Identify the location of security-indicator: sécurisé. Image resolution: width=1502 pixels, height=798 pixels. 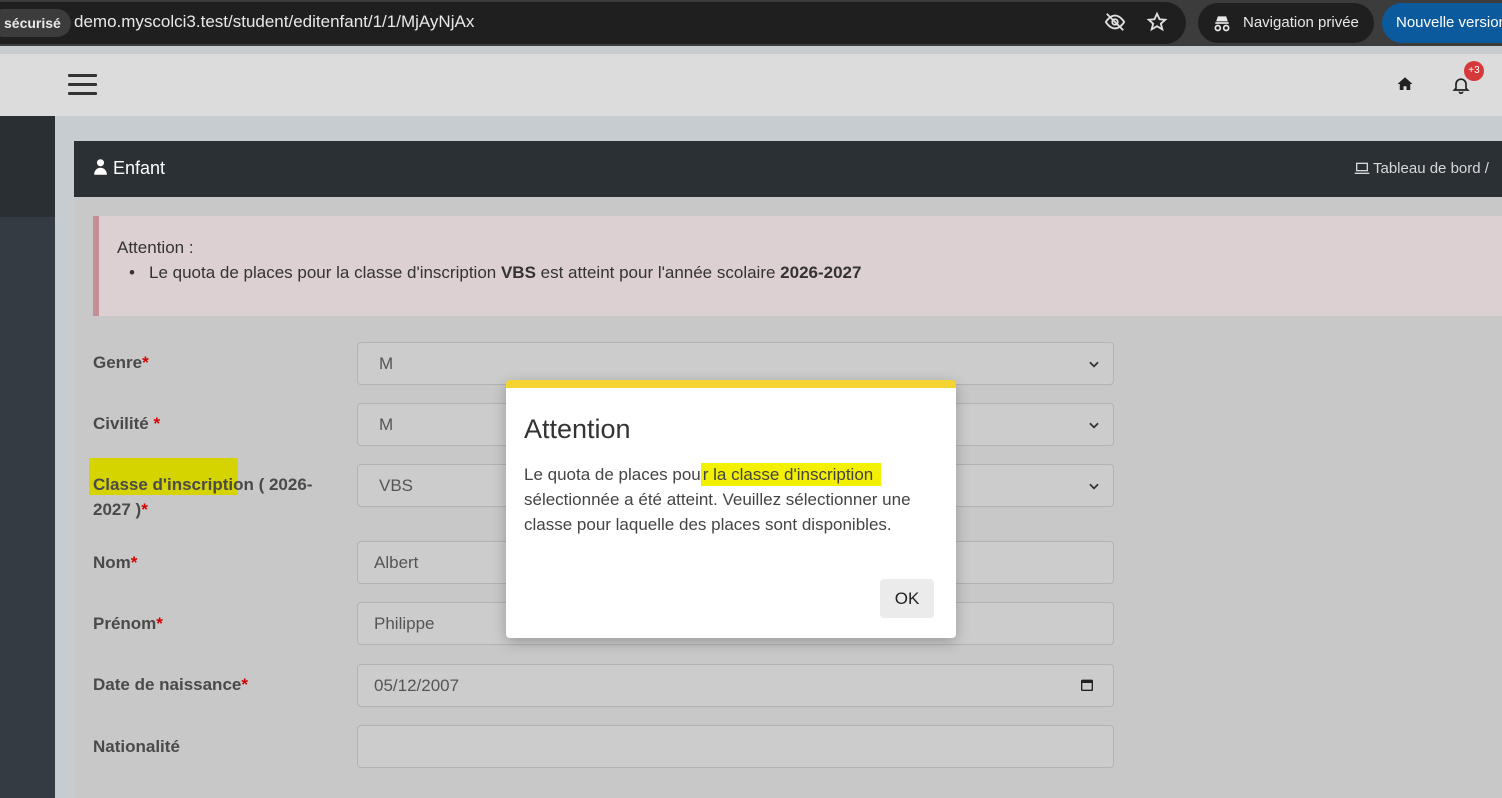
(35, 23).